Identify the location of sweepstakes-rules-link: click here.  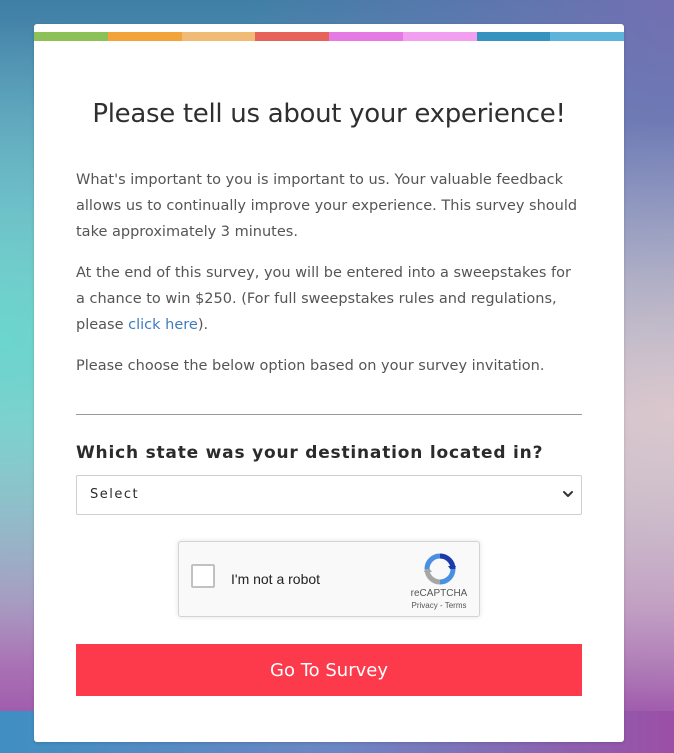
(163, 325).